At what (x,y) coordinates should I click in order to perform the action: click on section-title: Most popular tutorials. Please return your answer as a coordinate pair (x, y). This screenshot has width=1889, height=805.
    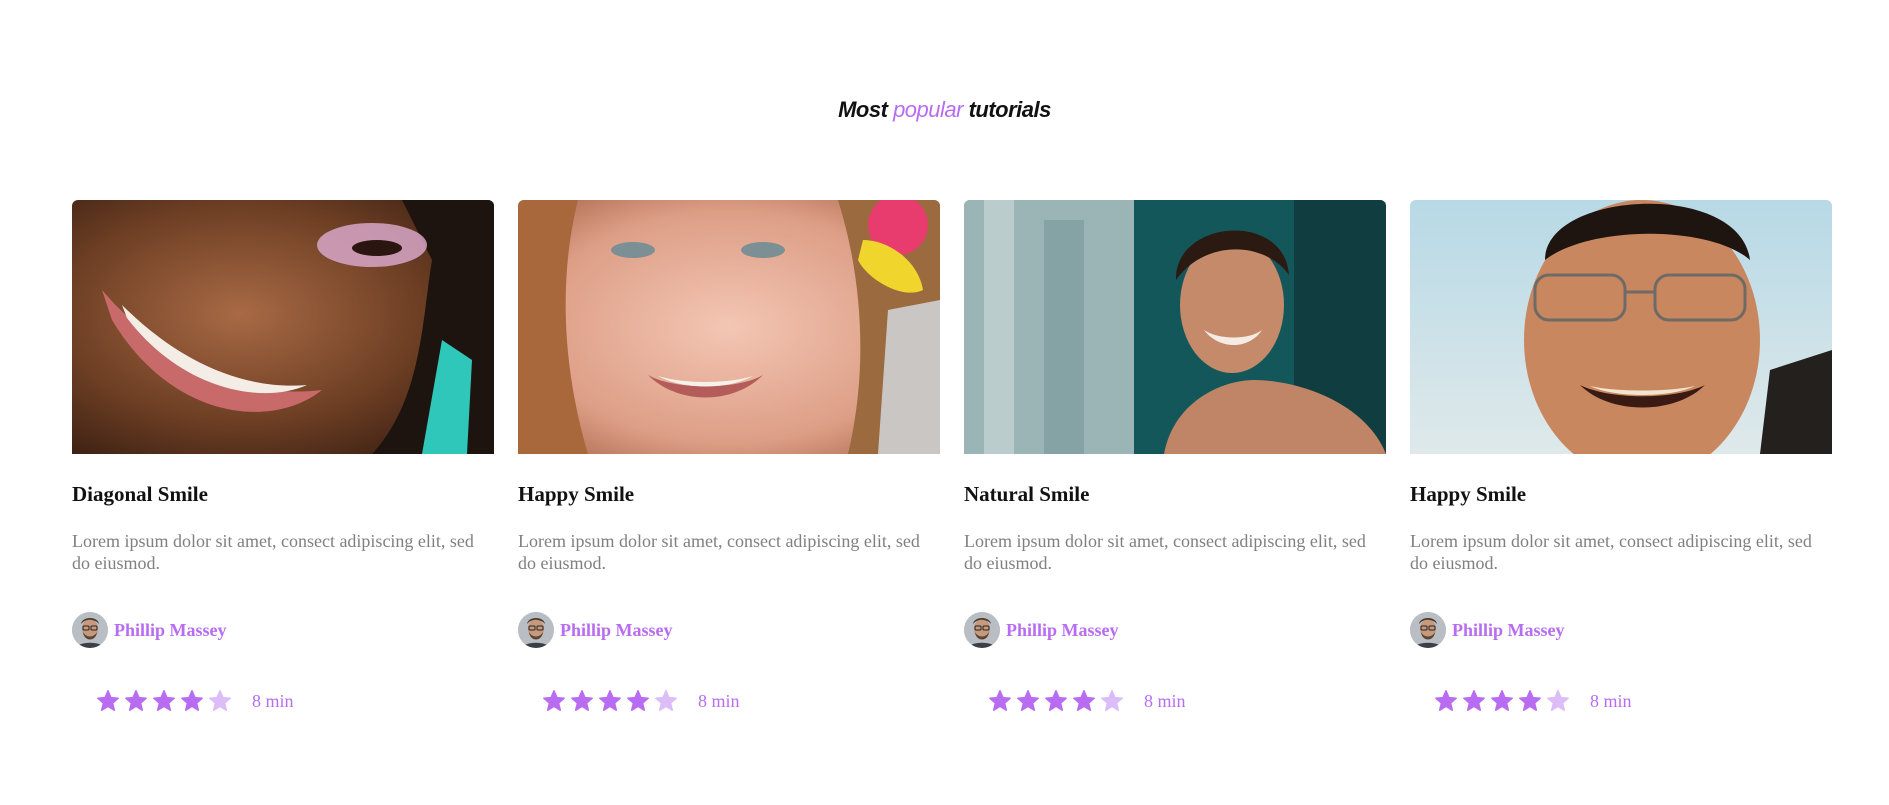
    Looking at the image, I should click on (944, 110).